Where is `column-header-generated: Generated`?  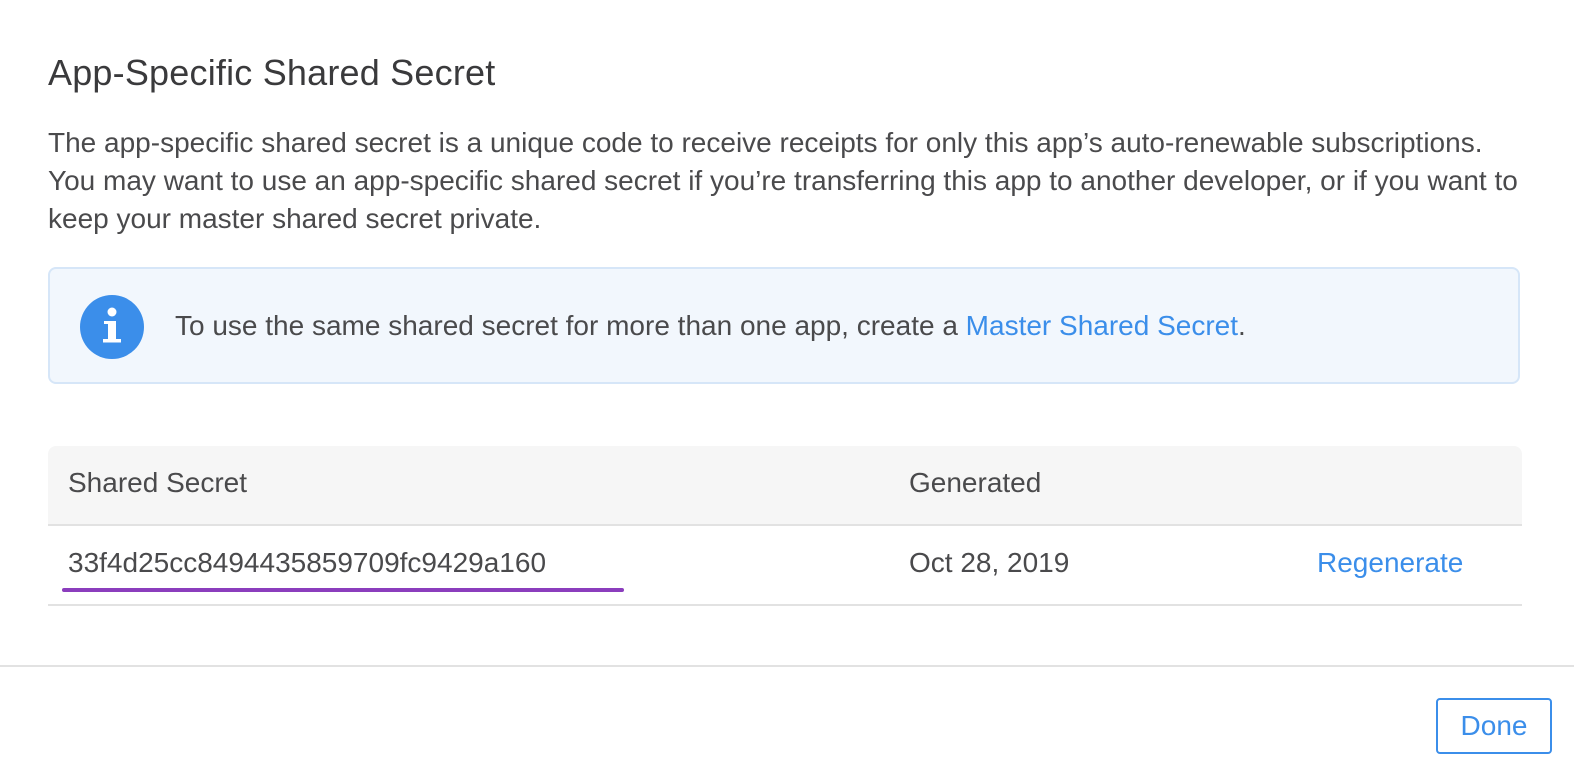
column-header-generated: Generated is located at coordinates (975, 482).